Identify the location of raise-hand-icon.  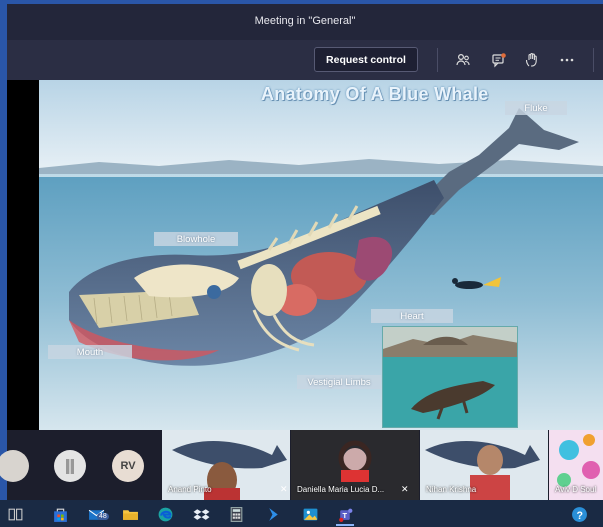
(532, 60).